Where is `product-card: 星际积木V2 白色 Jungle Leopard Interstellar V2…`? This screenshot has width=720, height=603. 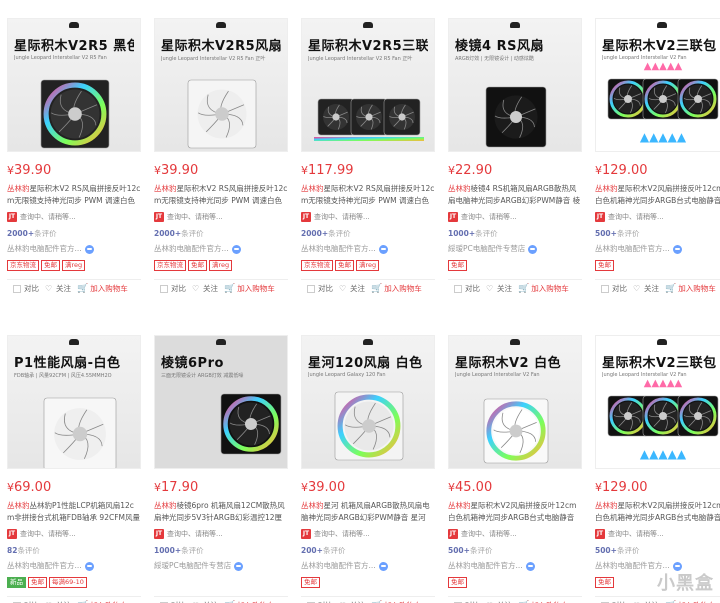 product-card: 星际积木V2 白色 Jungle Leopard Interstellar V2… is located at coordinates (515, 469).